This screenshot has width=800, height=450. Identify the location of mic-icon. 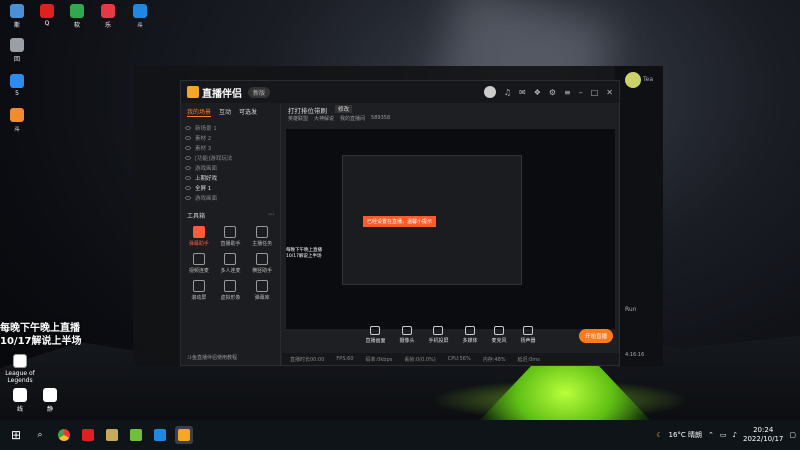
(499, 330).